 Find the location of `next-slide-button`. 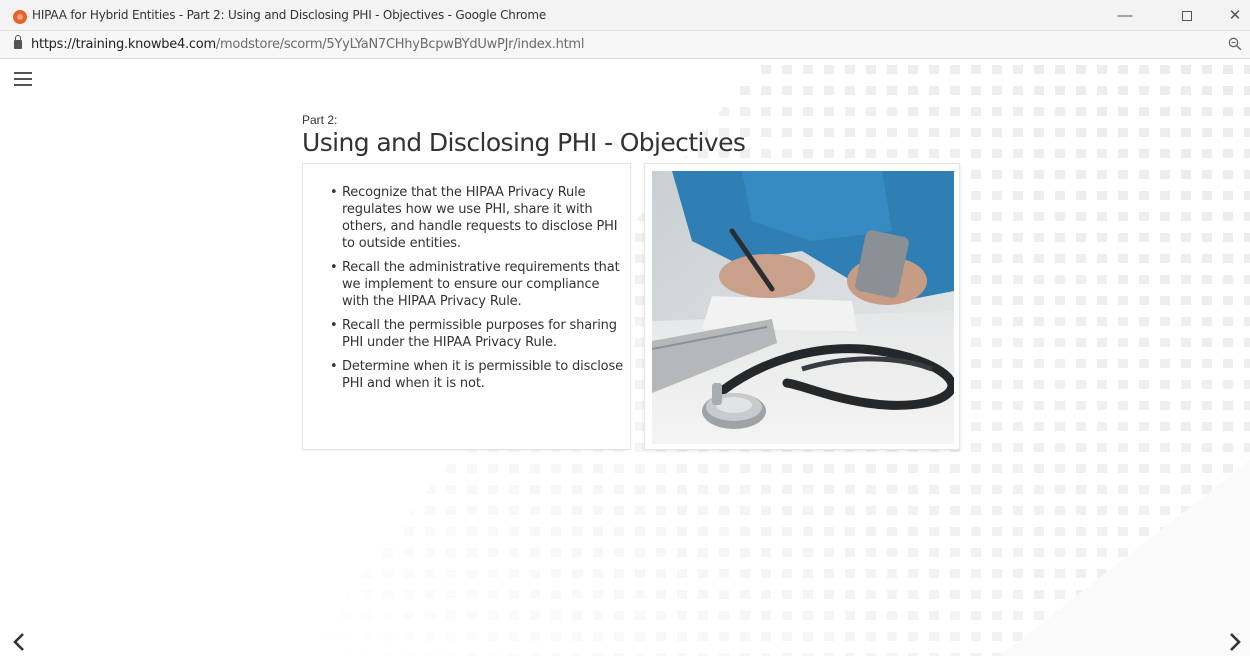

next-slide-button is located at coordinates (1235, 642).